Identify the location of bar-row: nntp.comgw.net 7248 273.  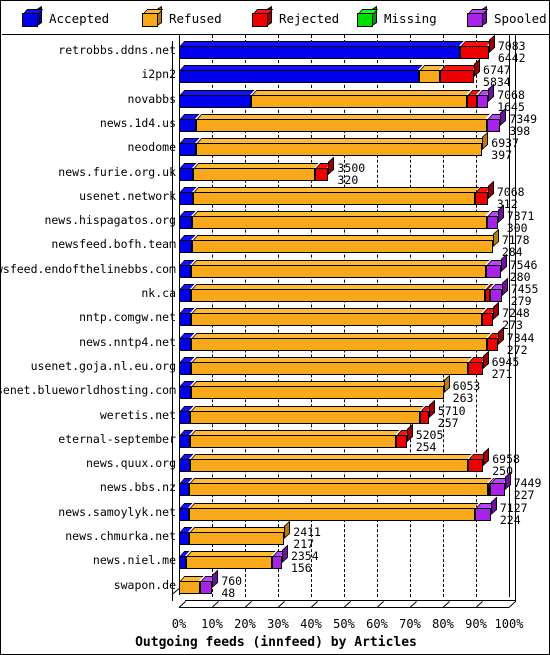
(275, 316).